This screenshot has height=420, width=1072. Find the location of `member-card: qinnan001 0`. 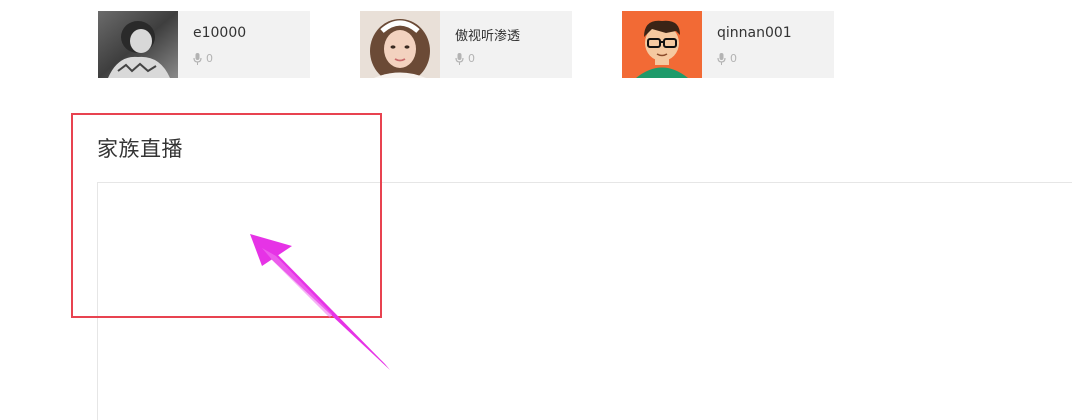

member-card: qinnan001 0 is located at coordinates (728, 44).